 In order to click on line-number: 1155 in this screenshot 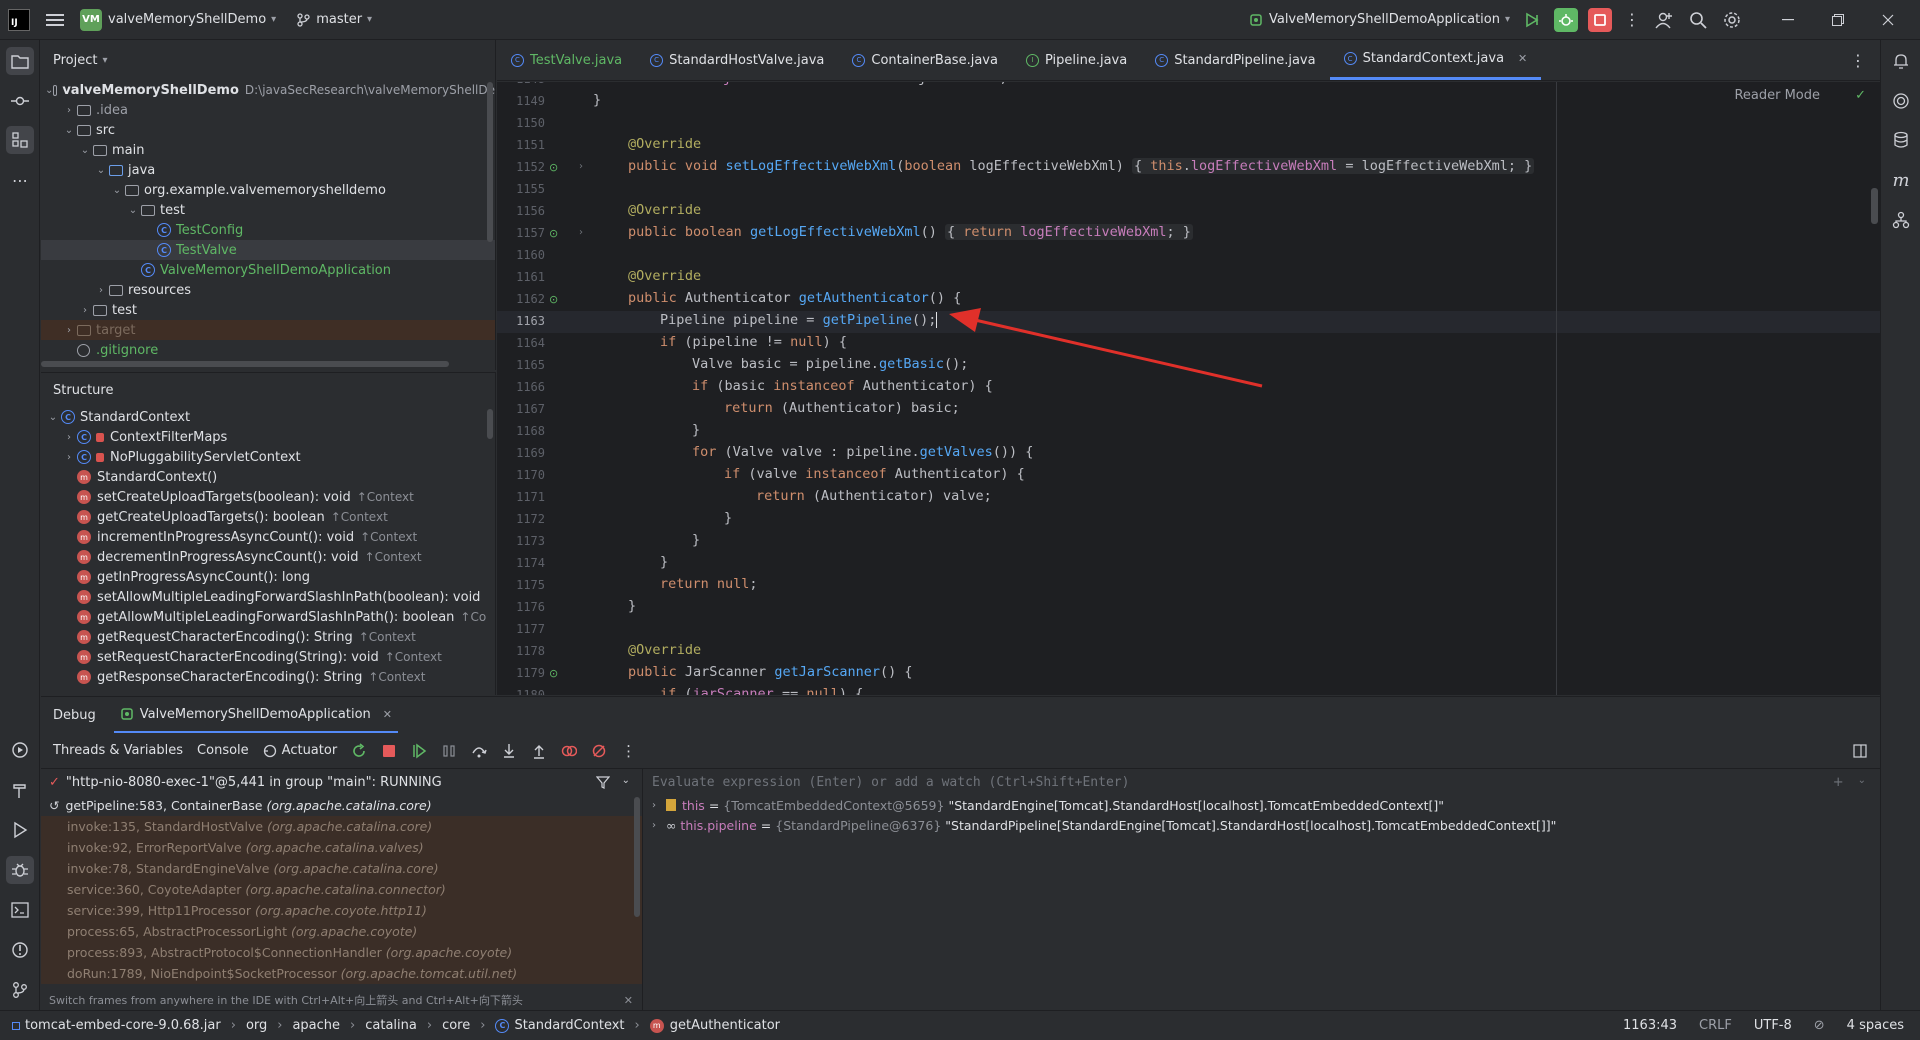, I will do `click(521, 189)`.